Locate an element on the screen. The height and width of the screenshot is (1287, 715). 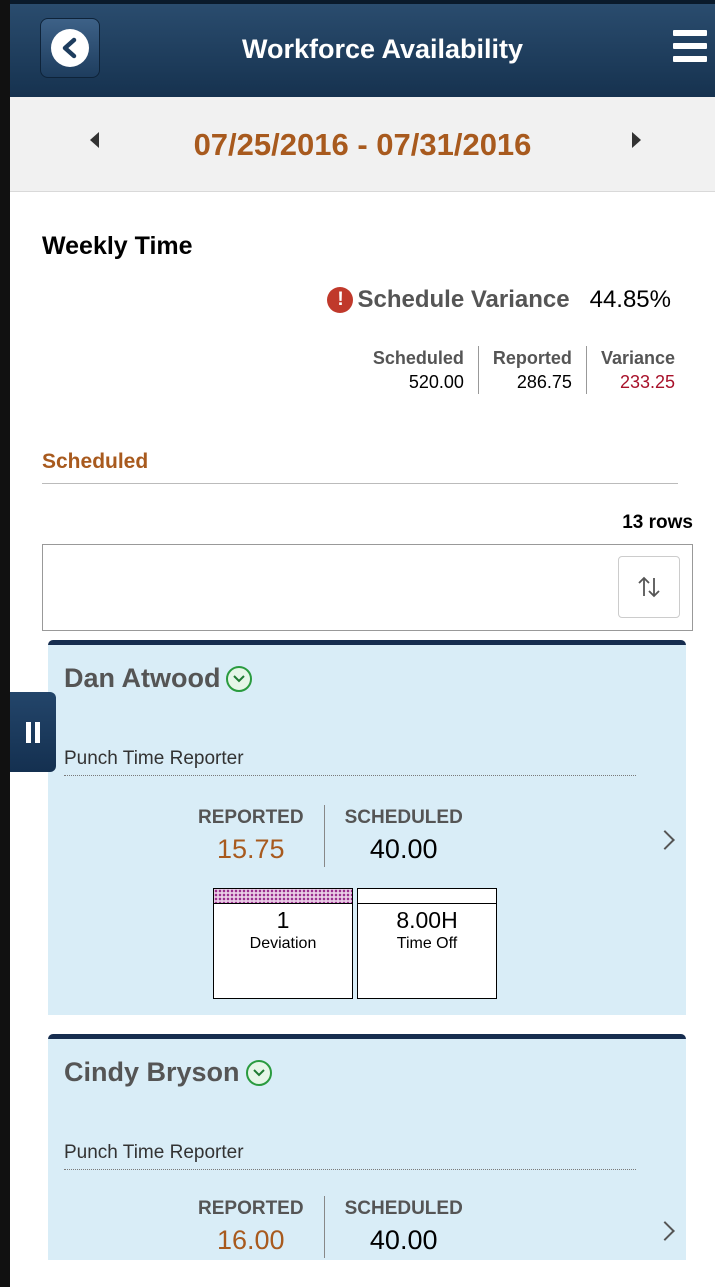
tile-label: Deviation is located at coordinates (283, 943).